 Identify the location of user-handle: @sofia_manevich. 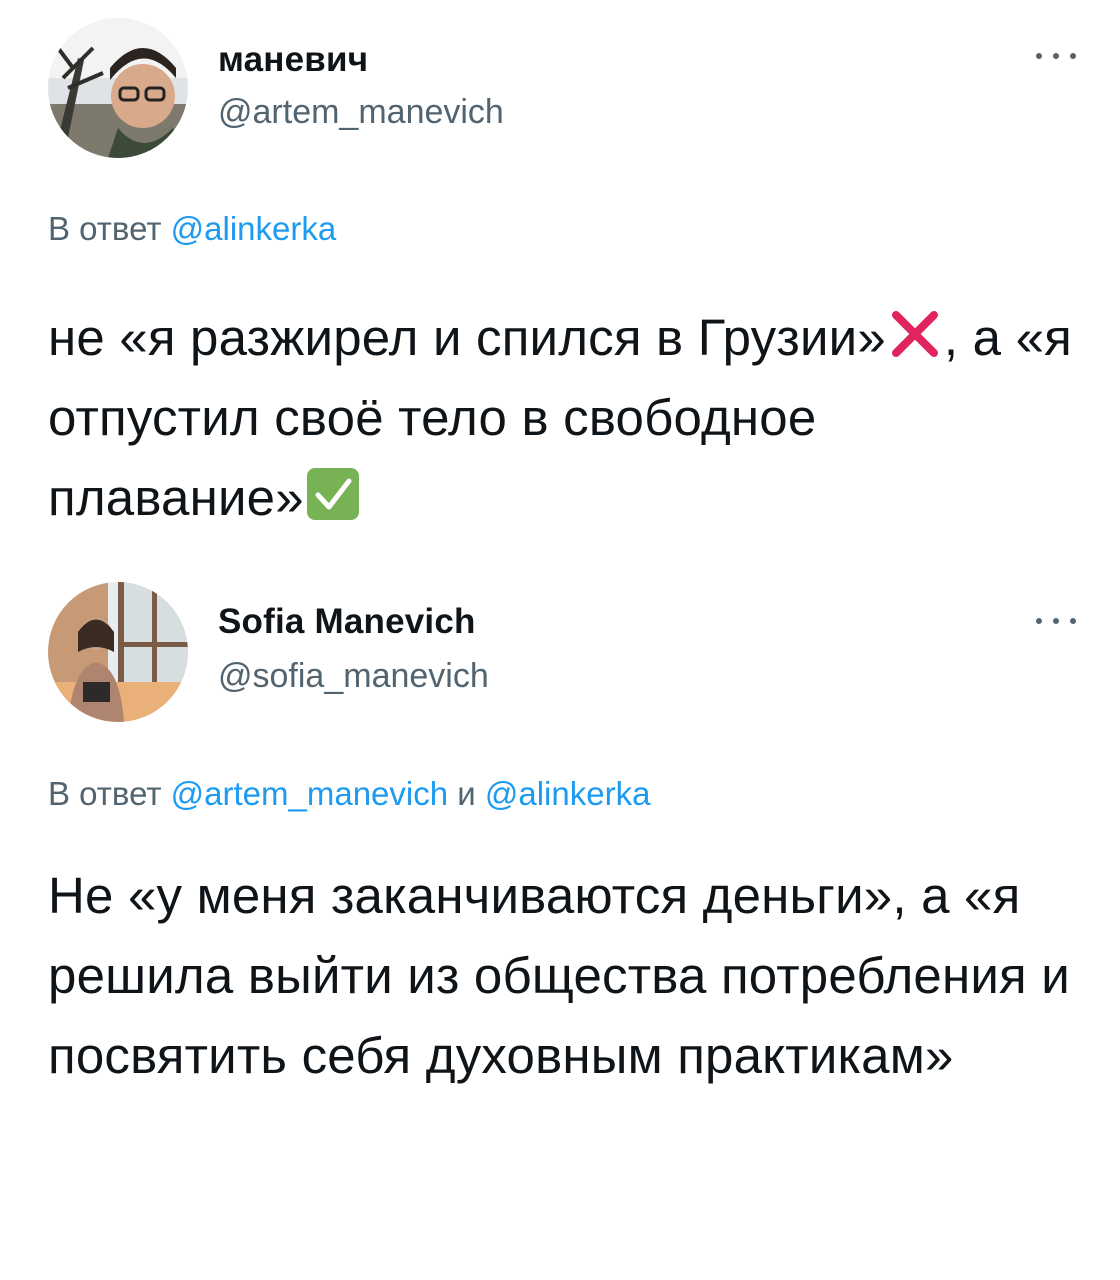
(353, 676).